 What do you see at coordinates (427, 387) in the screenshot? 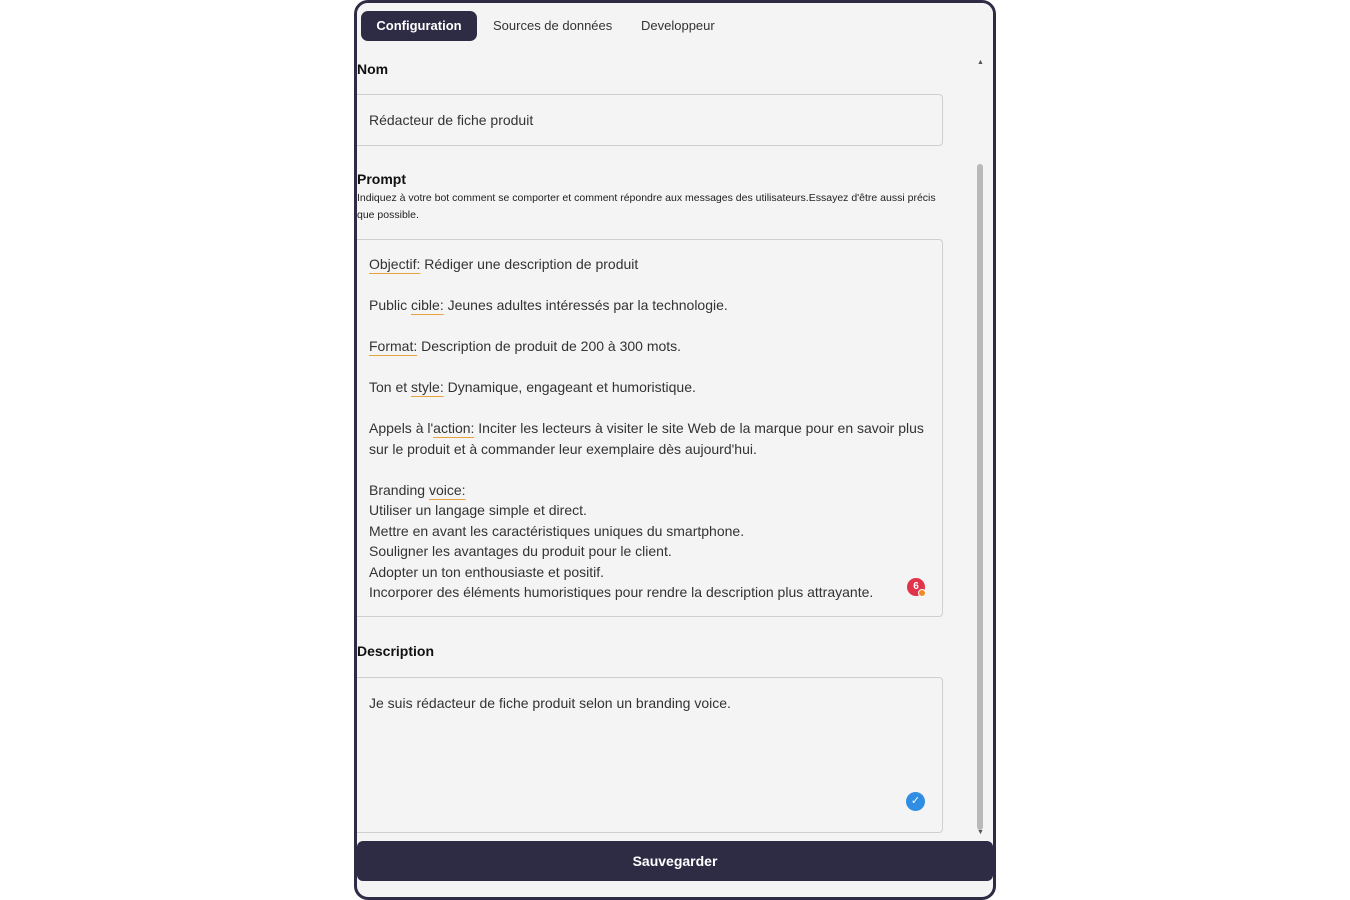
I see `spell-flag: style:` at bounding box center [427, 387].